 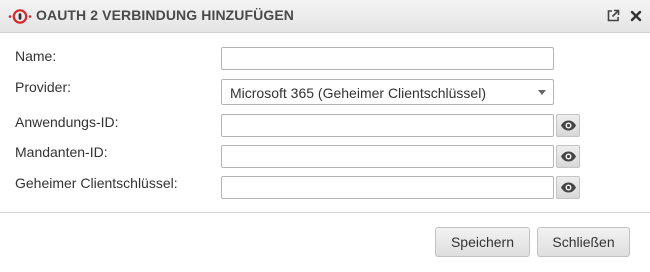 I want to click on row-application-id: Anwendungs-ID:, so click(x=325, y=126).